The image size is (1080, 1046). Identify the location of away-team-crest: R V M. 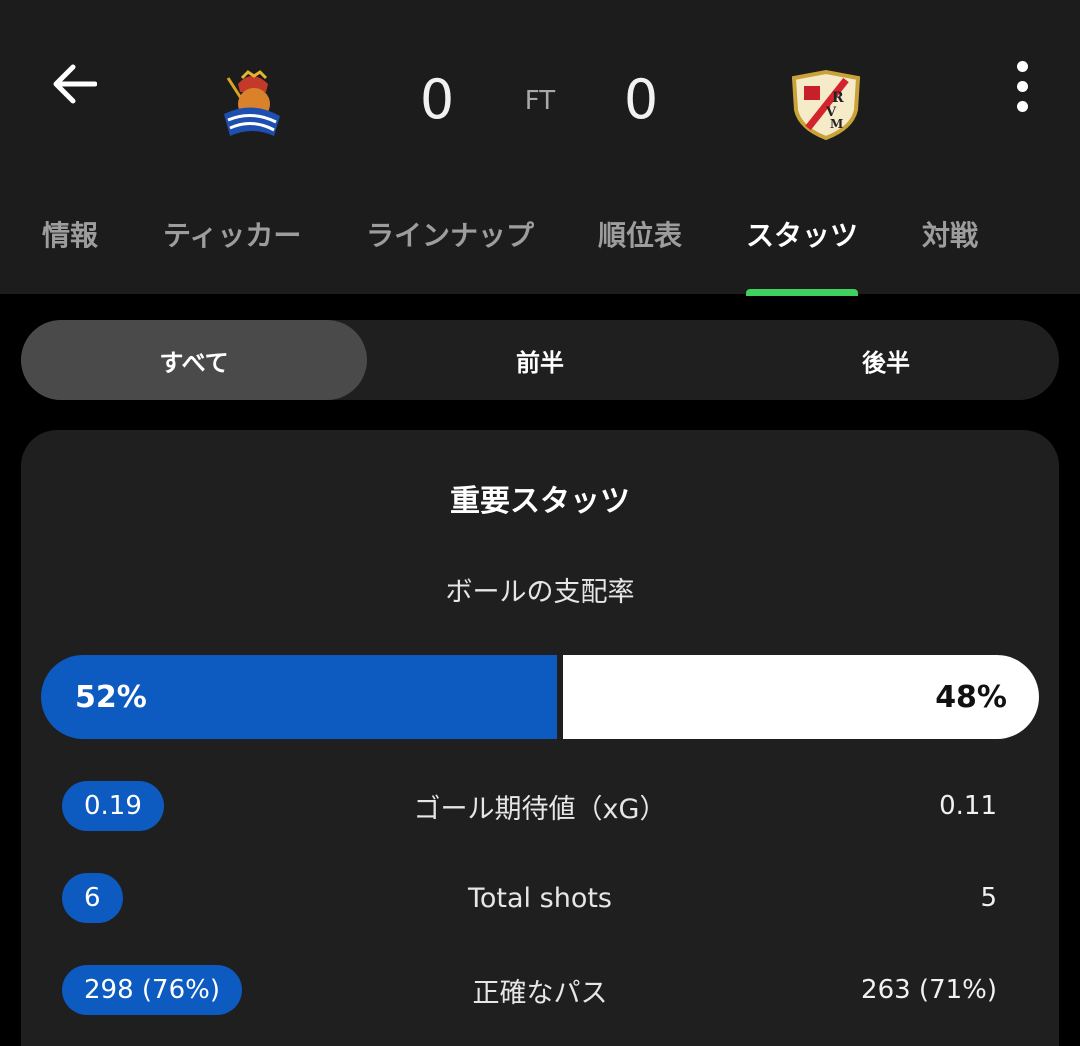
(826, 104).